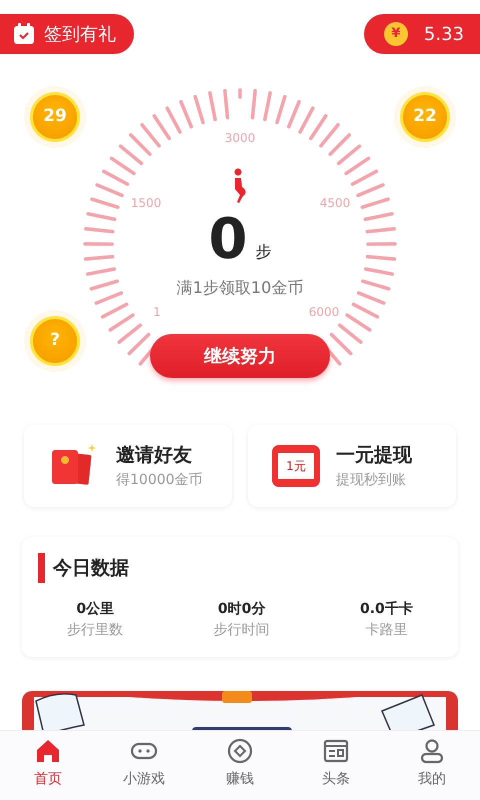 The width and height of the screenshot is (480, 800). Describe the element at coordinates (95, 630) in the screenshot. I see `stat-label: 步行里数` at that location.